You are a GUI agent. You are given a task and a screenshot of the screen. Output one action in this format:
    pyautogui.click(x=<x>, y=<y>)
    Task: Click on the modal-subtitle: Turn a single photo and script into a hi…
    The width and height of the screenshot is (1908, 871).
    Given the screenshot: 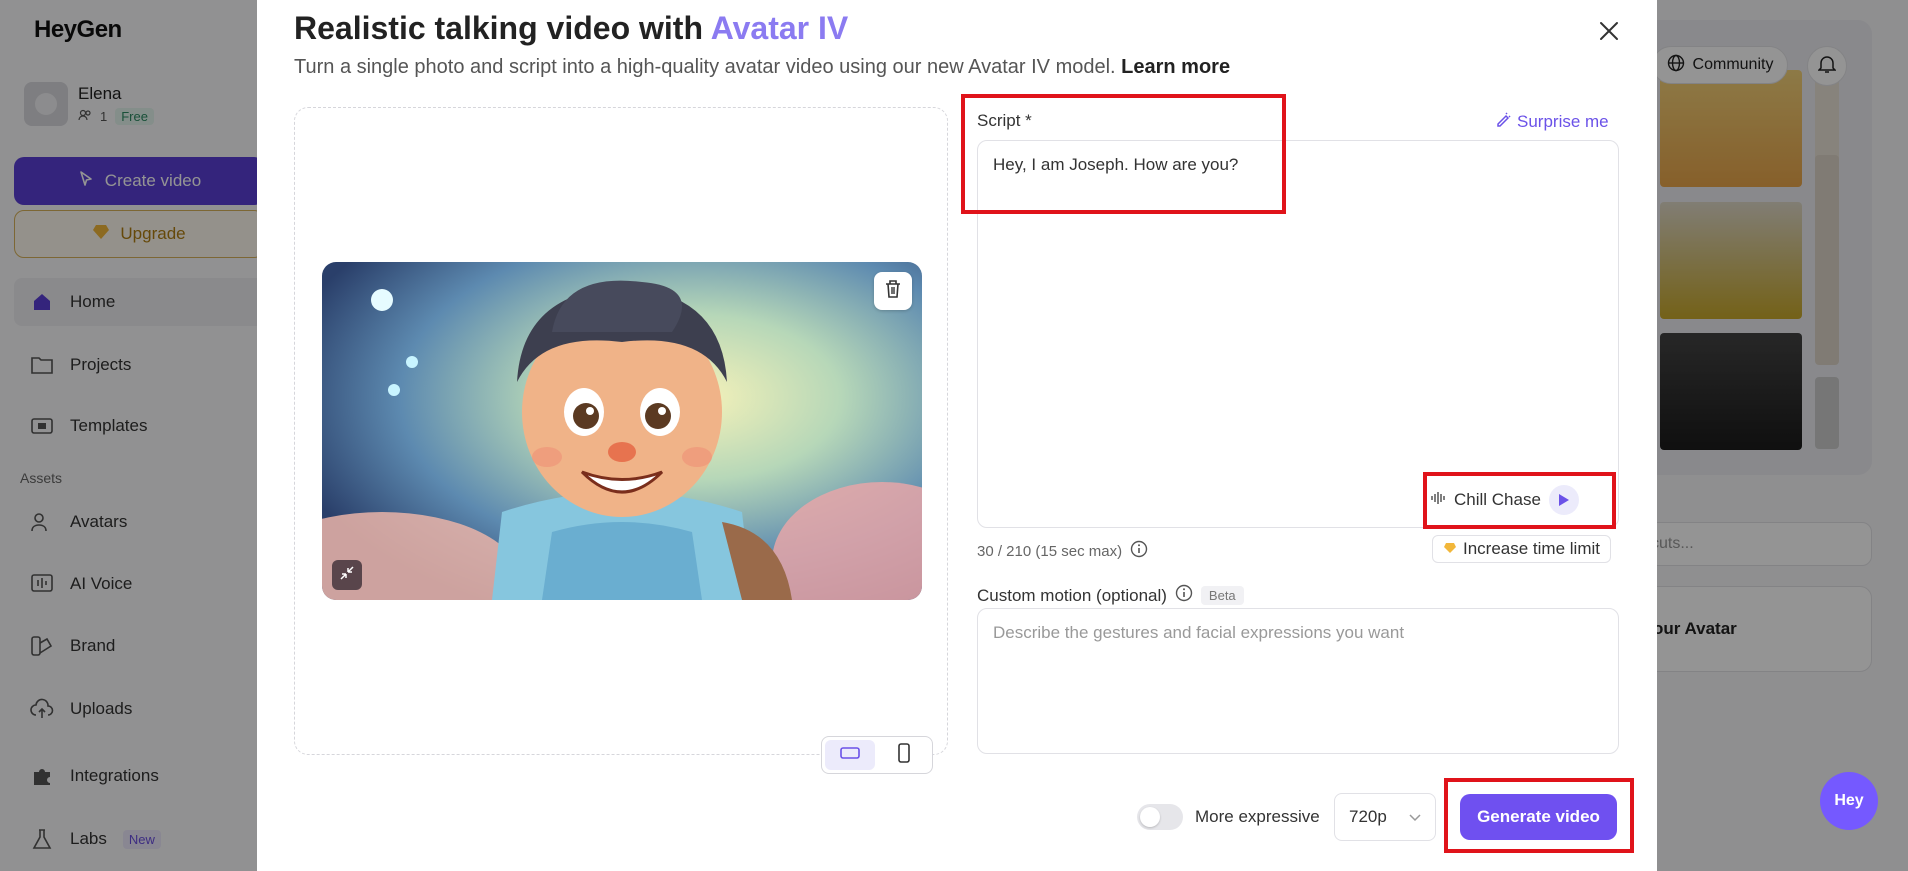 What is the action you would take?
    pyautogui.click(x=762, y=67)
    